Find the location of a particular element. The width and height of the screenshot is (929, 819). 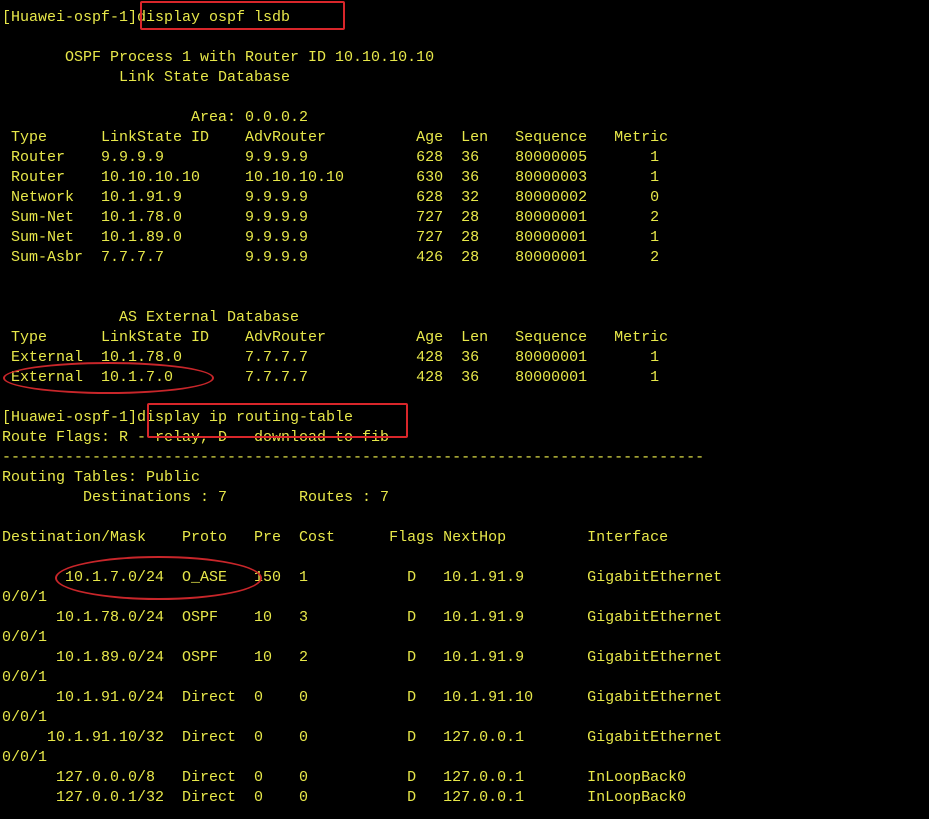

command-line-ospf-lsdb: [Huawei-ospf-1]display ospf lsdb is located at coordinates (146, 17).